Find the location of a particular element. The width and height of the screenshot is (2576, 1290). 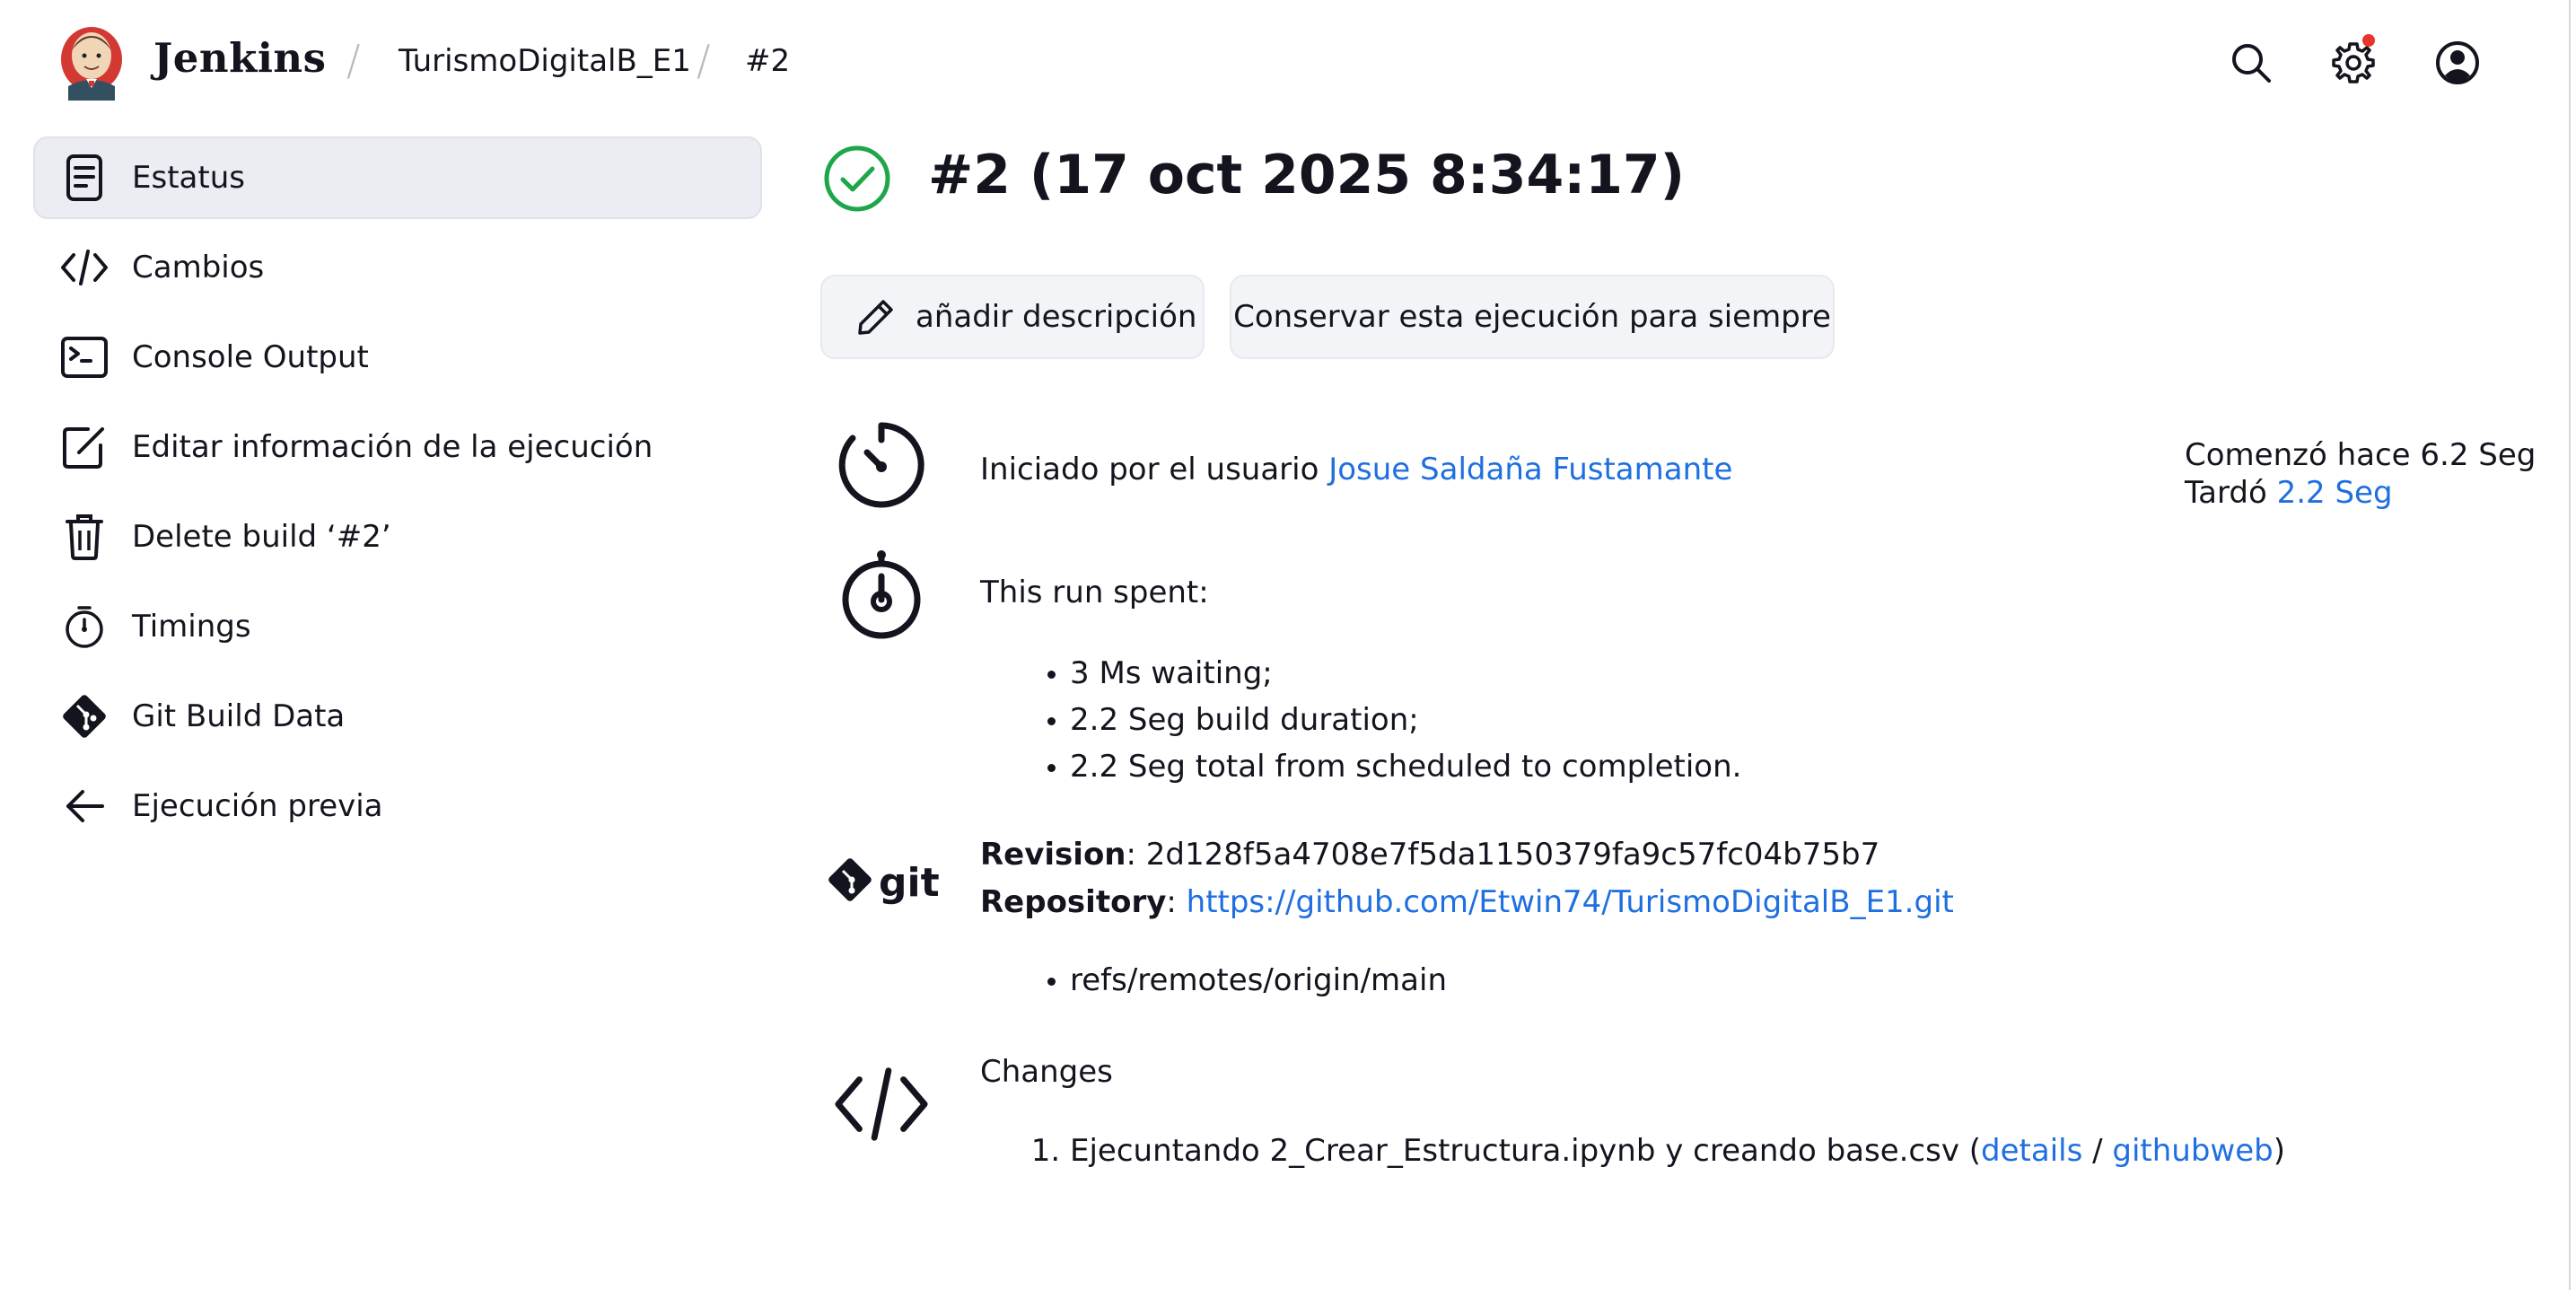

gear-icon is located at coordinates (2353, 62).